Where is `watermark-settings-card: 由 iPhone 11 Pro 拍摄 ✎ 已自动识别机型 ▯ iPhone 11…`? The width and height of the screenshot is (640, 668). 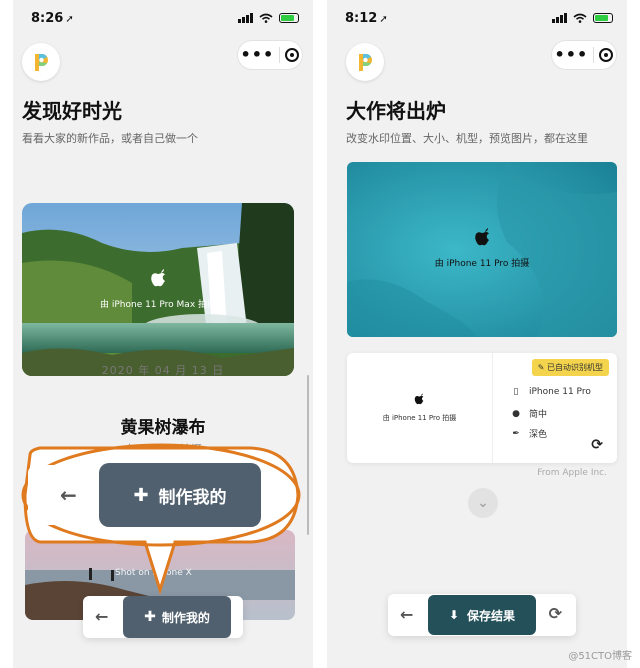 watermark-settings-card: 由 iPhone 11 Pro 拍摄 ✎ 已自动识别机型 ▯ iPhone 11… is located at coordinates (482, 408).